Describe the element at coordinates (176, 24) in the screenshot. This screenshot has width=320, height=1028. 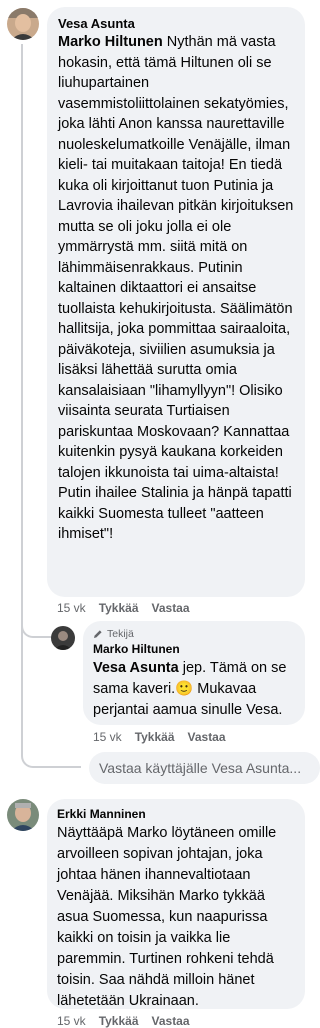
I see `comment-author: Vesa Asunta` at that location.